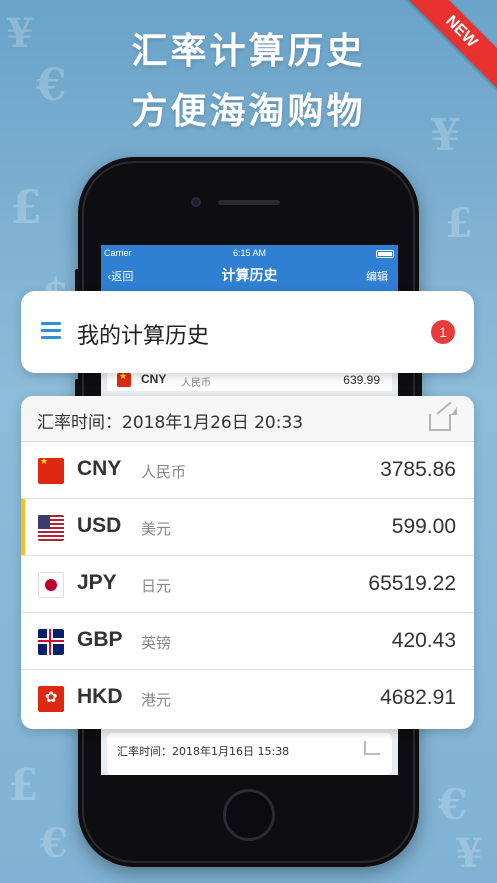  I want to click on status-time: 6:15 AM, so click(249, 253).